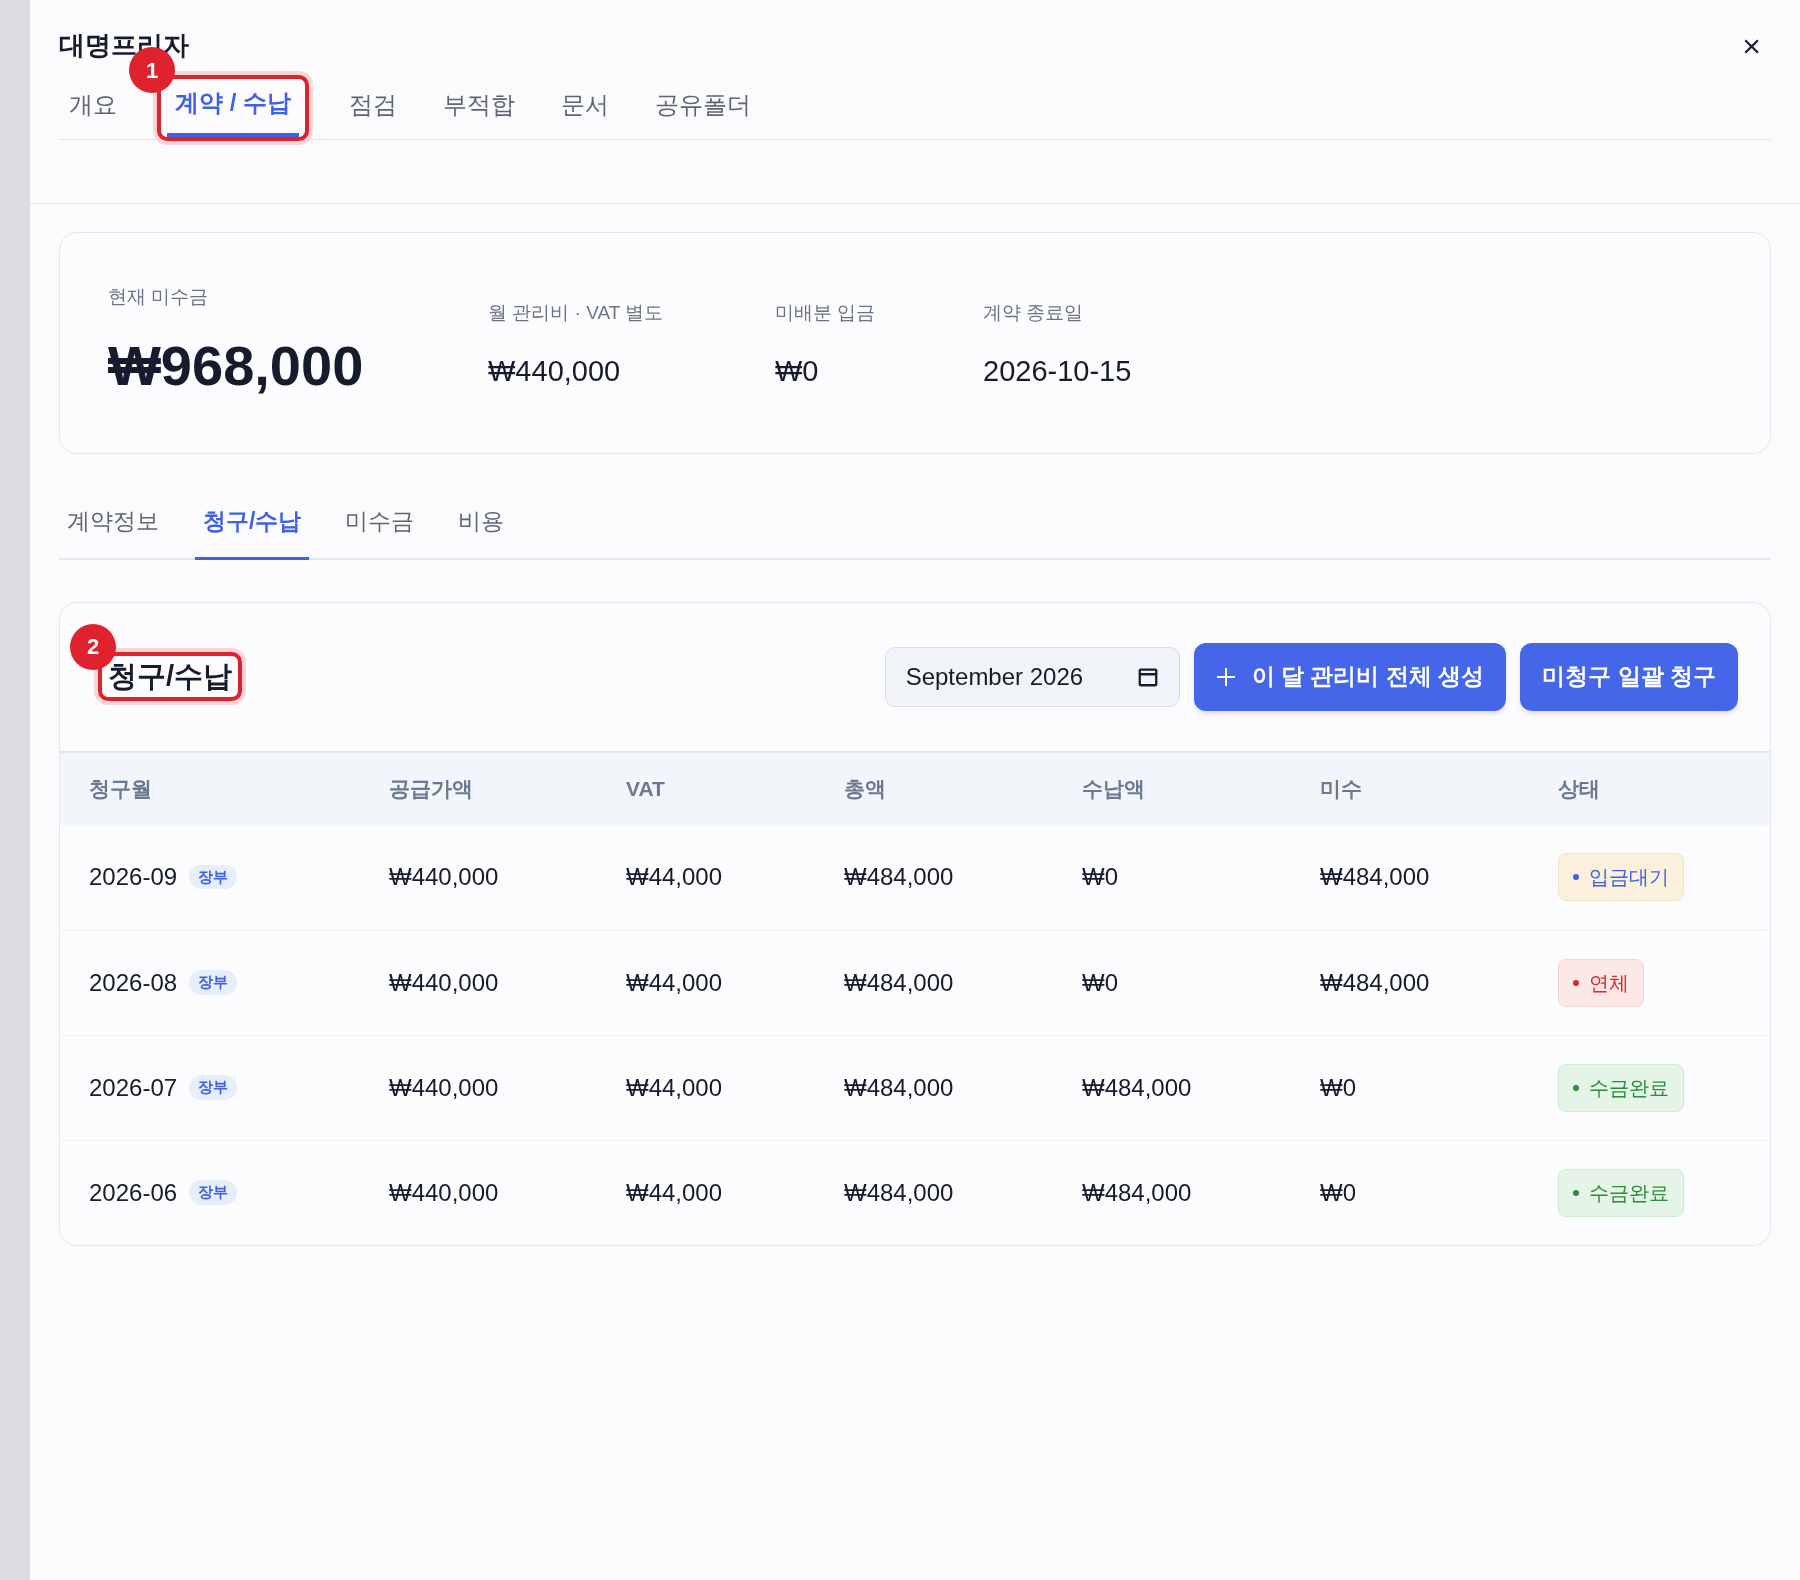 The width and height of the screenshot is (1800, 1580). What do you see at coordinates (1225, 676) in the screenshot?
I see `plus-icon` at bounding box center [1225, 676].